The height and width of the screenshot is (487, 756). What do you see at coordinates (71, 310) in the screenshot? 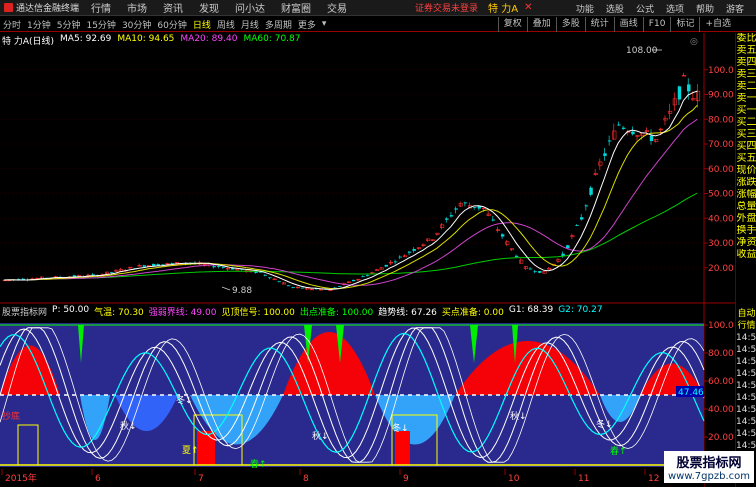
I see `param-p: P: 50.00` at bounding box center [71, 310].